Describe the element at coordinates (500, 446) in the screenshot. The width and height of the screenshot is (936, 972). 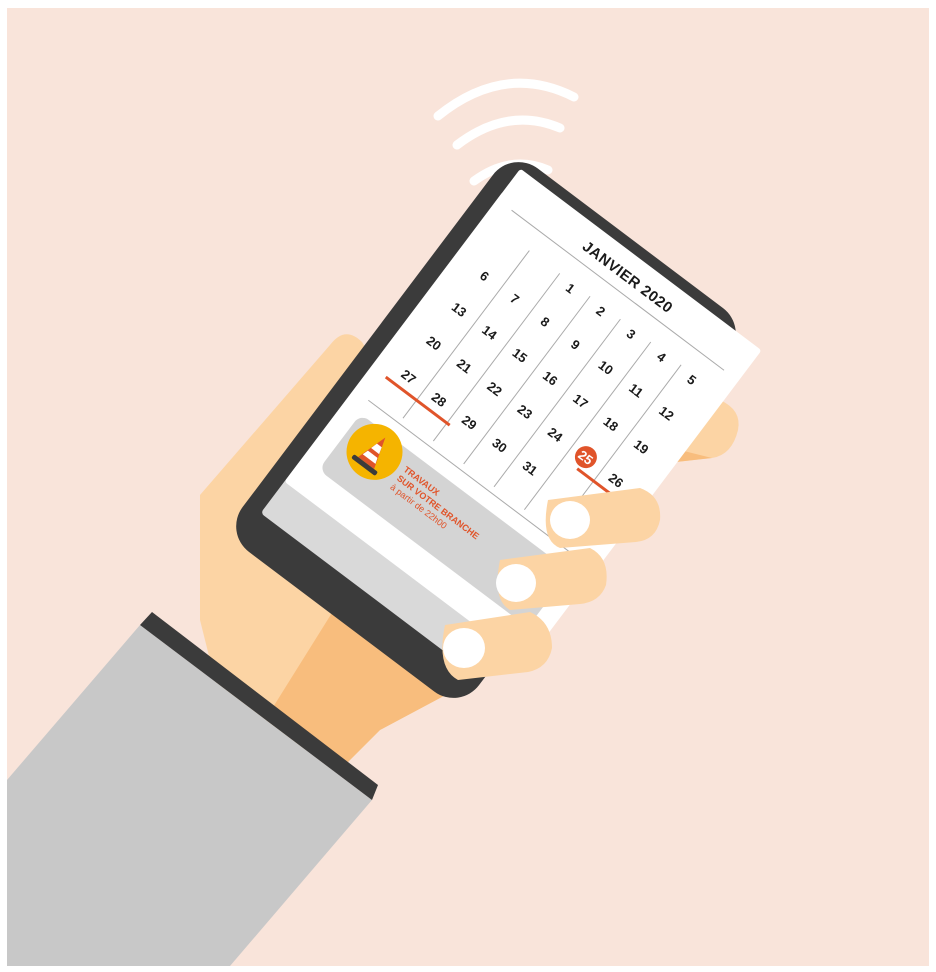
I see `day-cell: 30` at that location.